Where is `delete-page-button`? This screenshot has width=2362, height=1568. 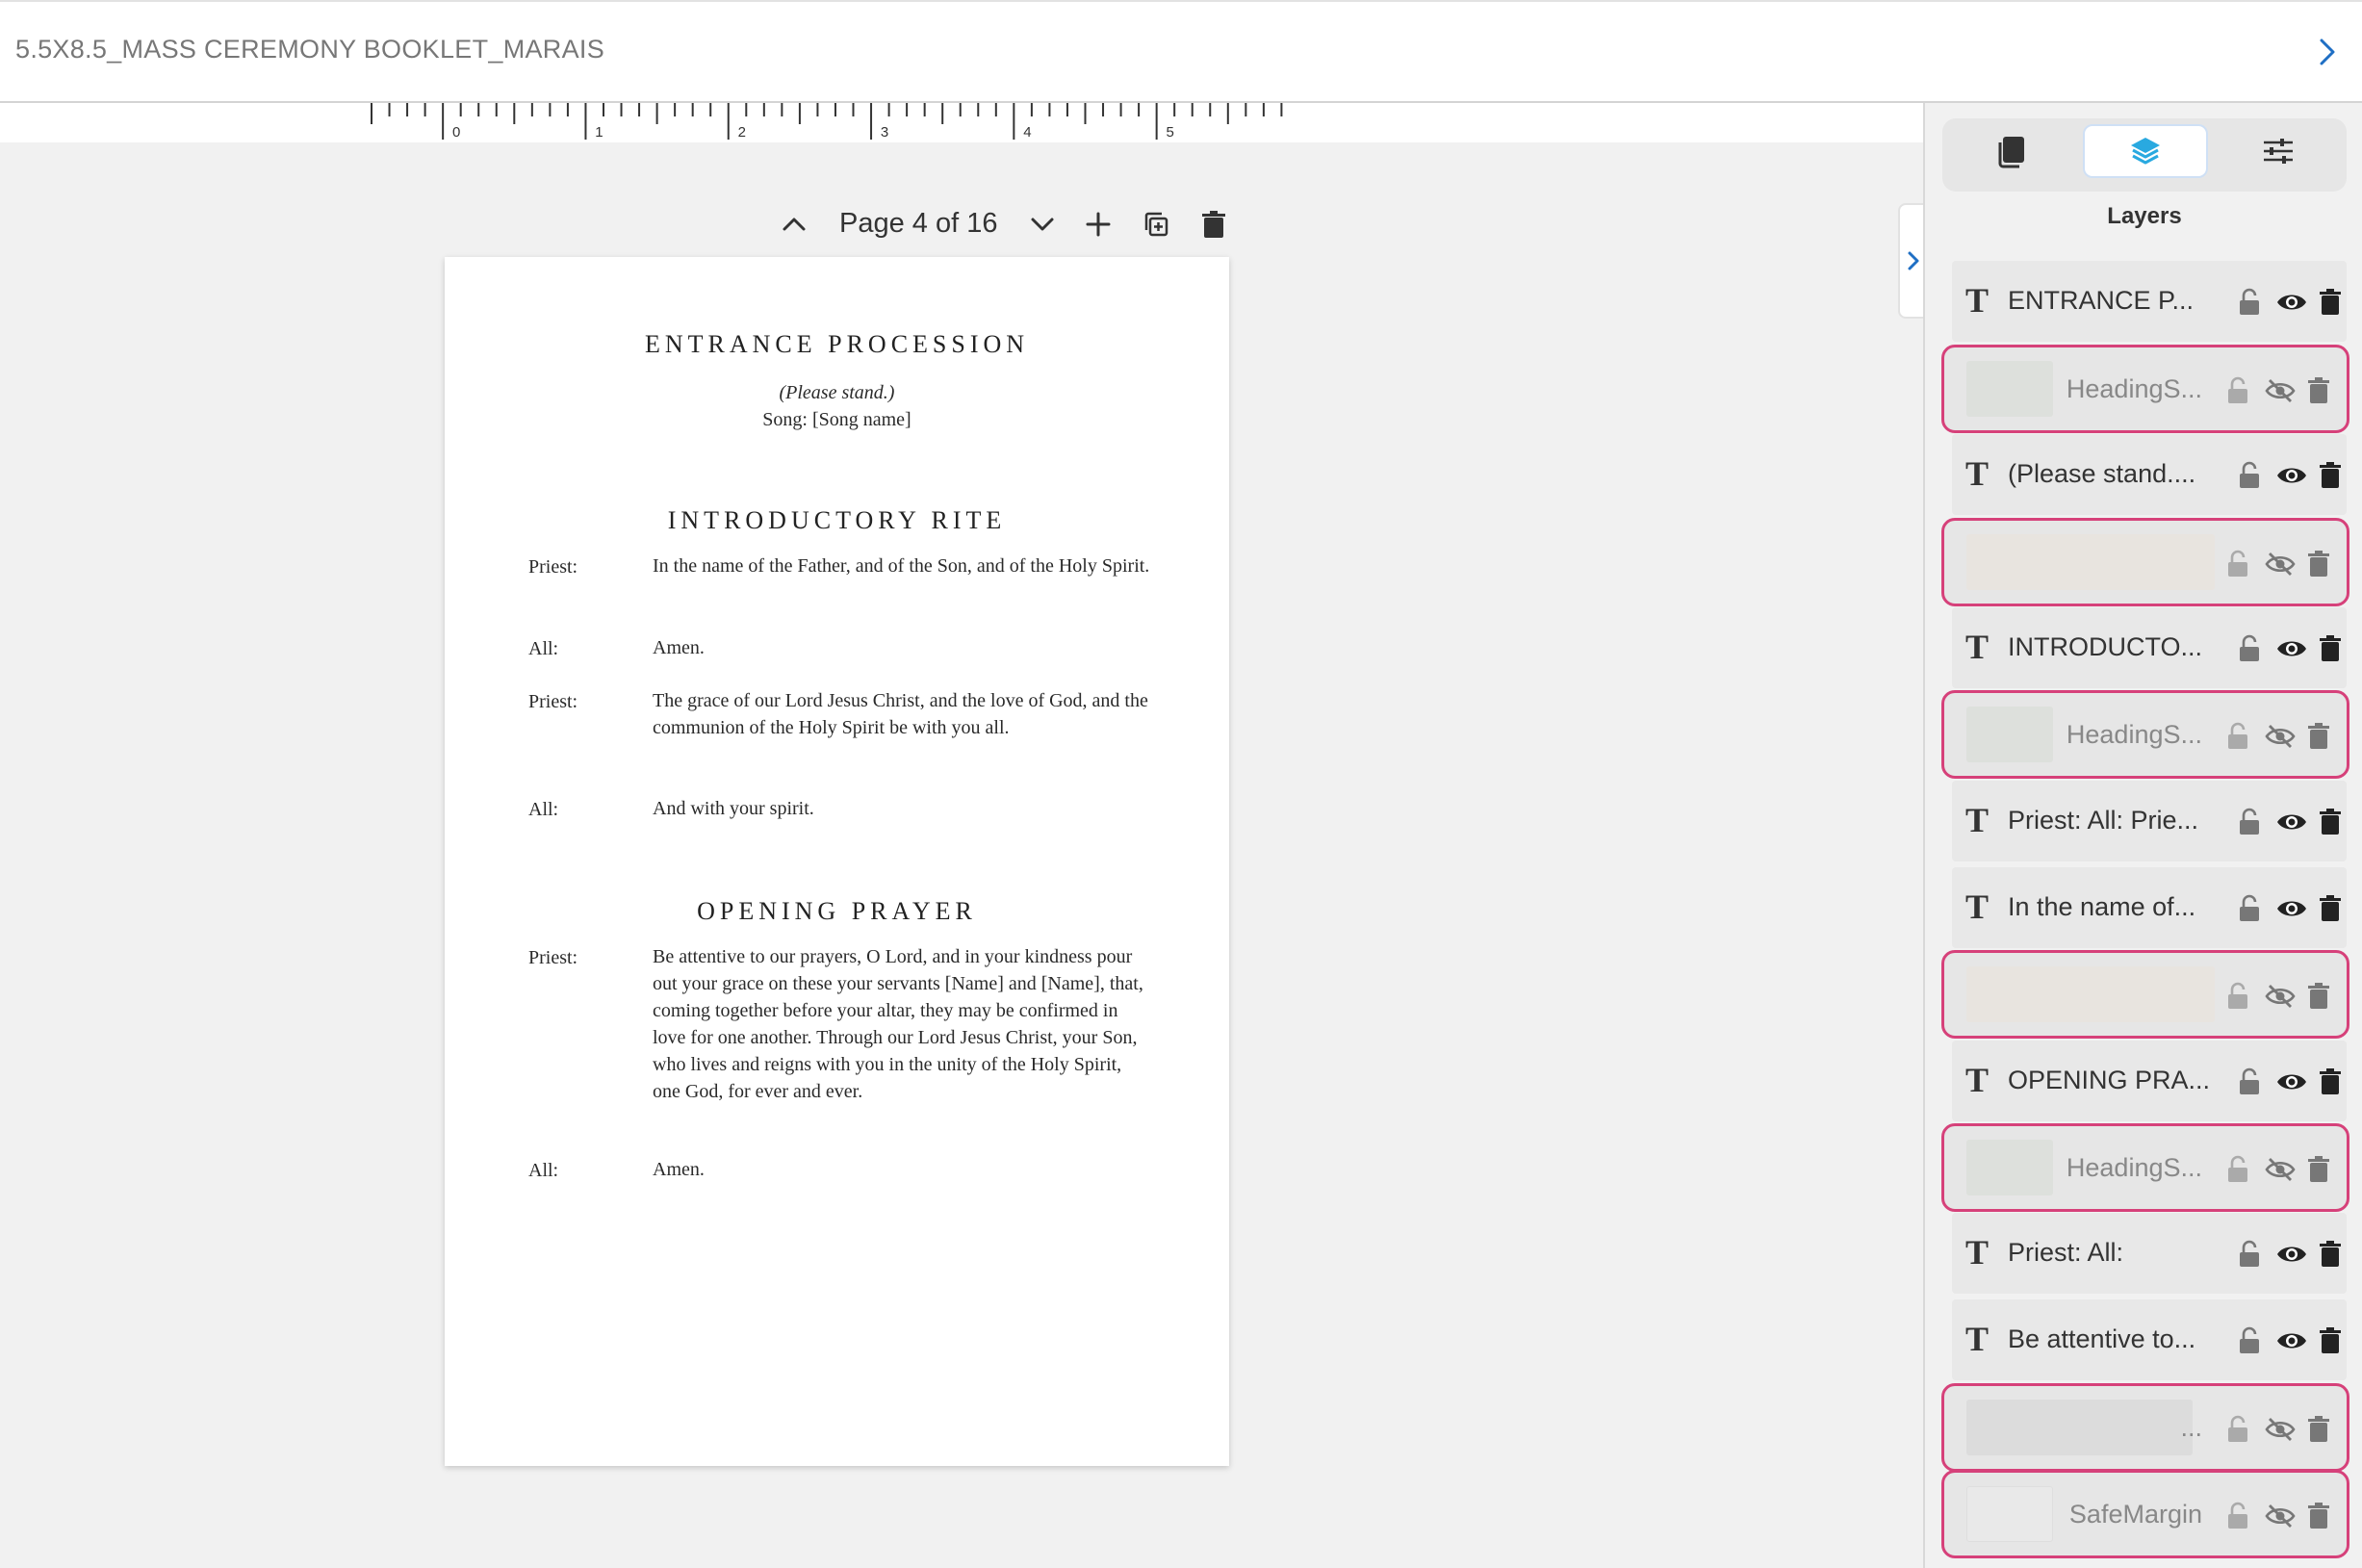
delete-page-button is located at coordinates (1214, 224).